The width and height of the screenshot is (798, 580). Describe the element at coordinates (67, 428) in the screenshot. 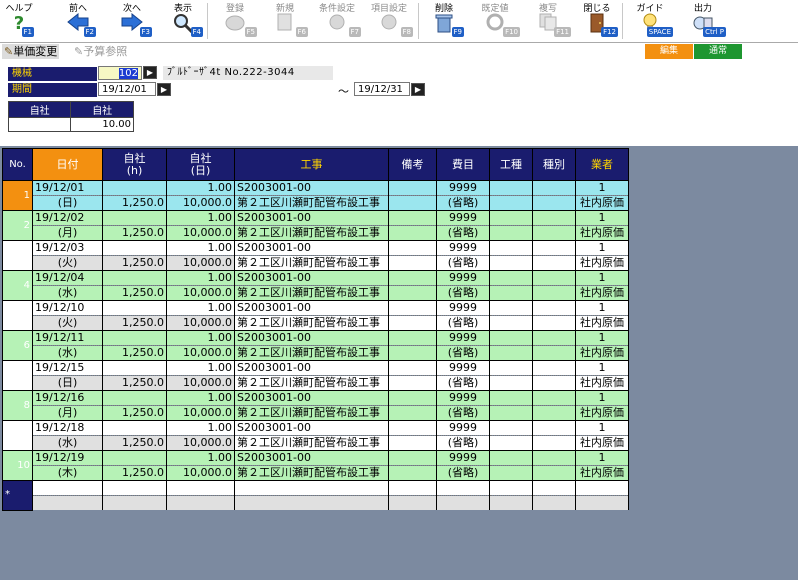

I see `date-cell: 19/12/18` at that location.